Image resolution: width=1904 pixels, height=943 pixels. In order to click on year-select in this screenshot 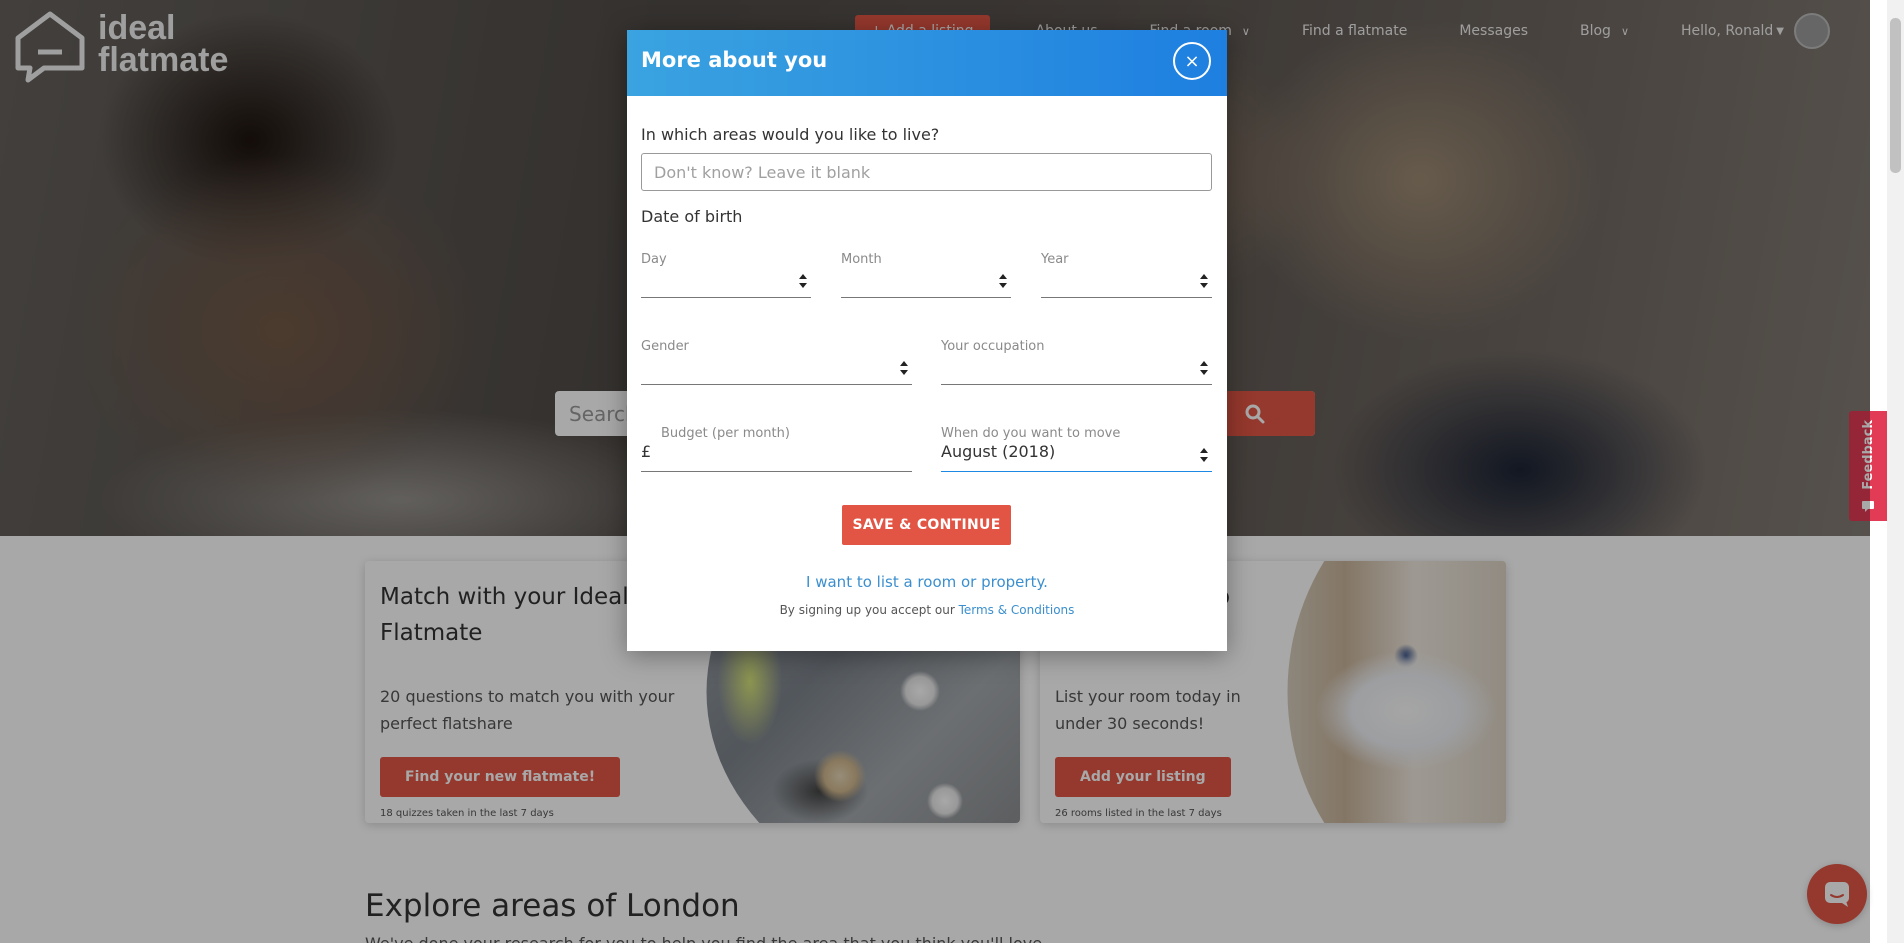, I will do `click(1126, 282)`.